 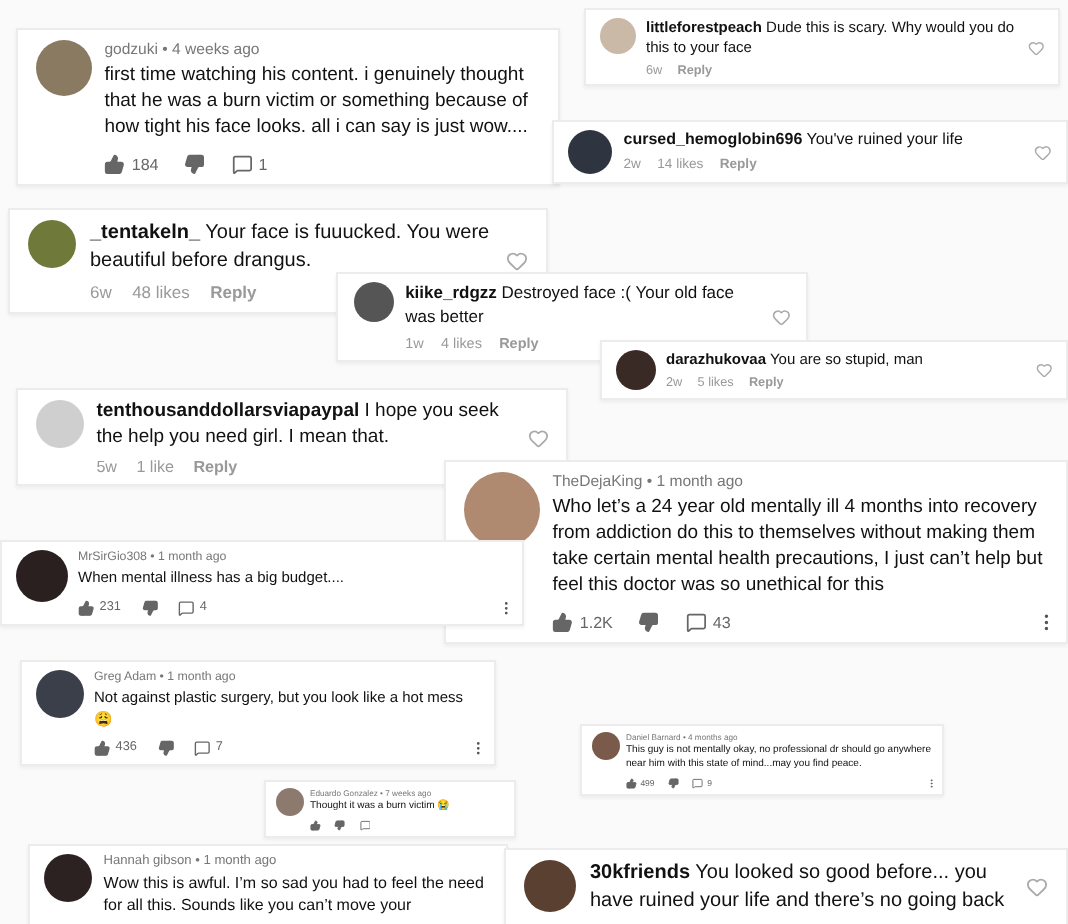 I want to click on like-count: 48 likes, so click(x=161, y=291).